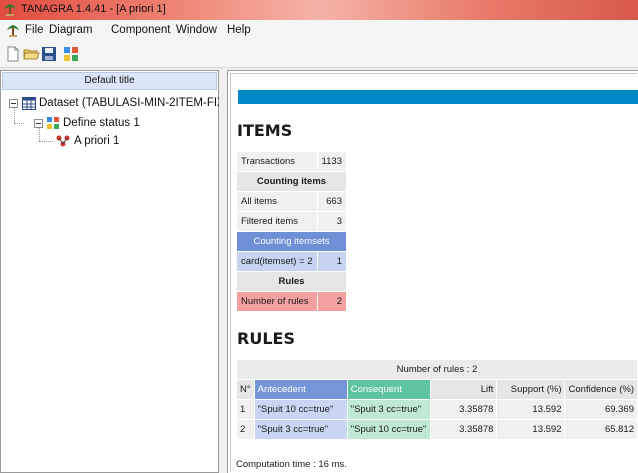 This screenshot has width=638, height=473. I want to click on col-header-consequent: Consequent, so click(388, 389).